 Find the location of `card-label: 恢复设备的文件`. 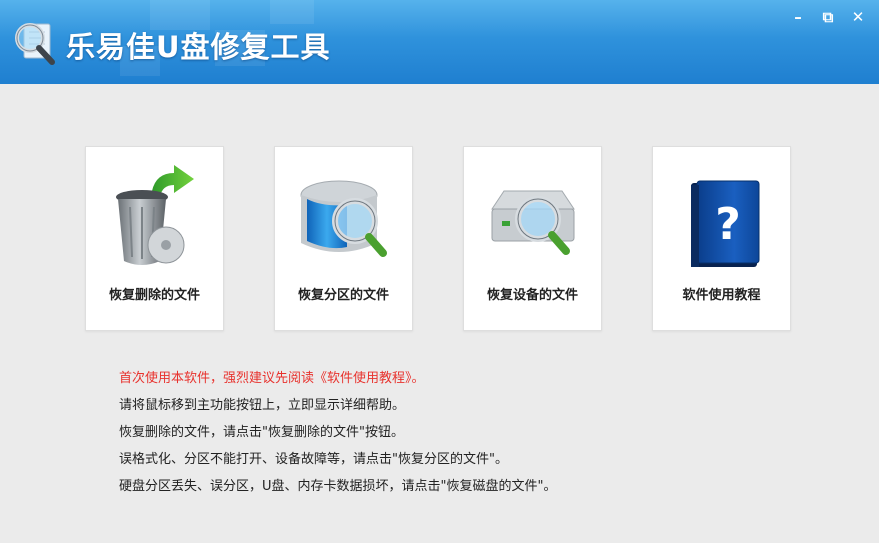

card-label: 恢复设备的文件 is located at coordinates (532, 295).